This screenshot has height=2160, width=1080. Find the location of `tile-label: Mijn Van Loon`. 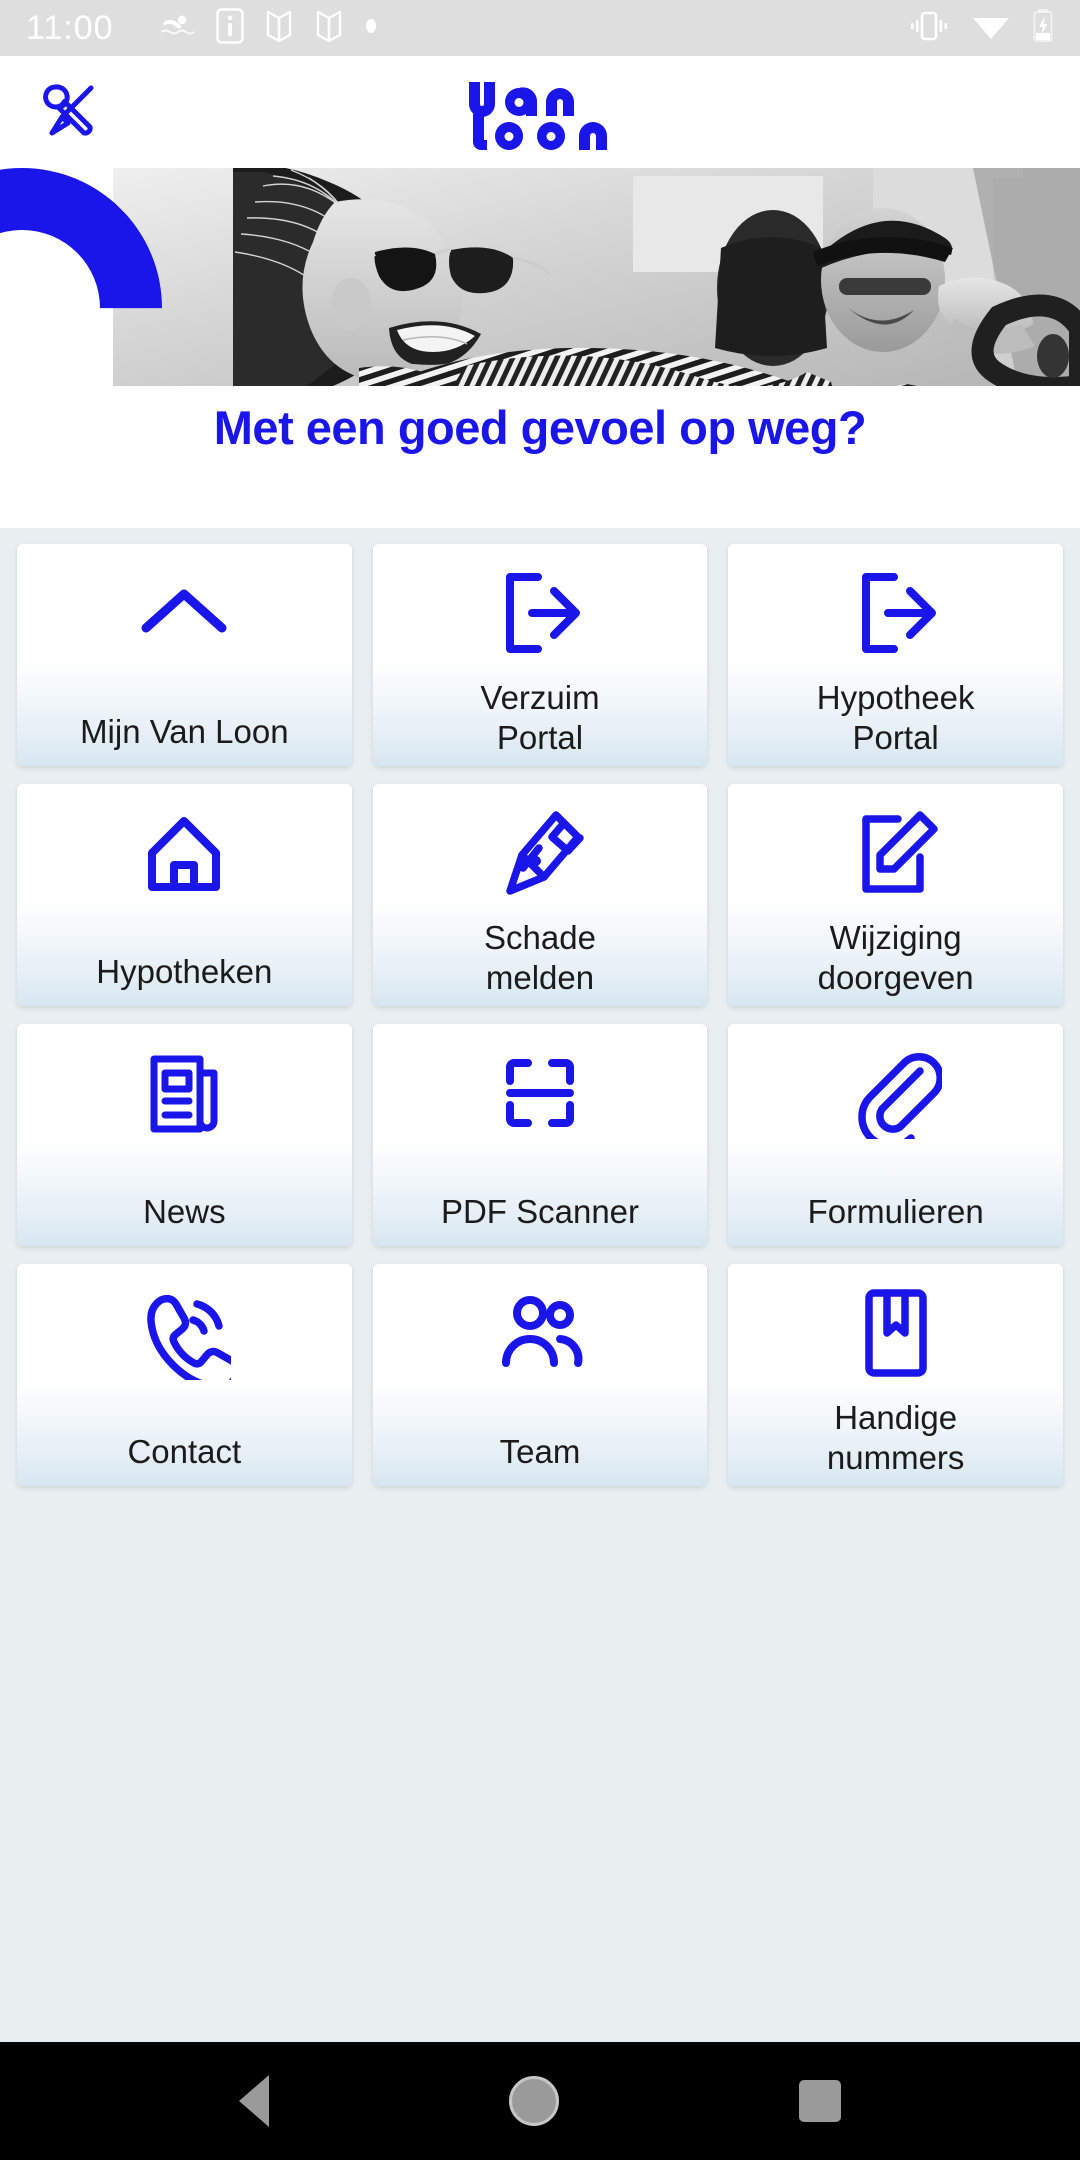

tile-label: Mijn Van Loon is located at coordinates (184, 731).